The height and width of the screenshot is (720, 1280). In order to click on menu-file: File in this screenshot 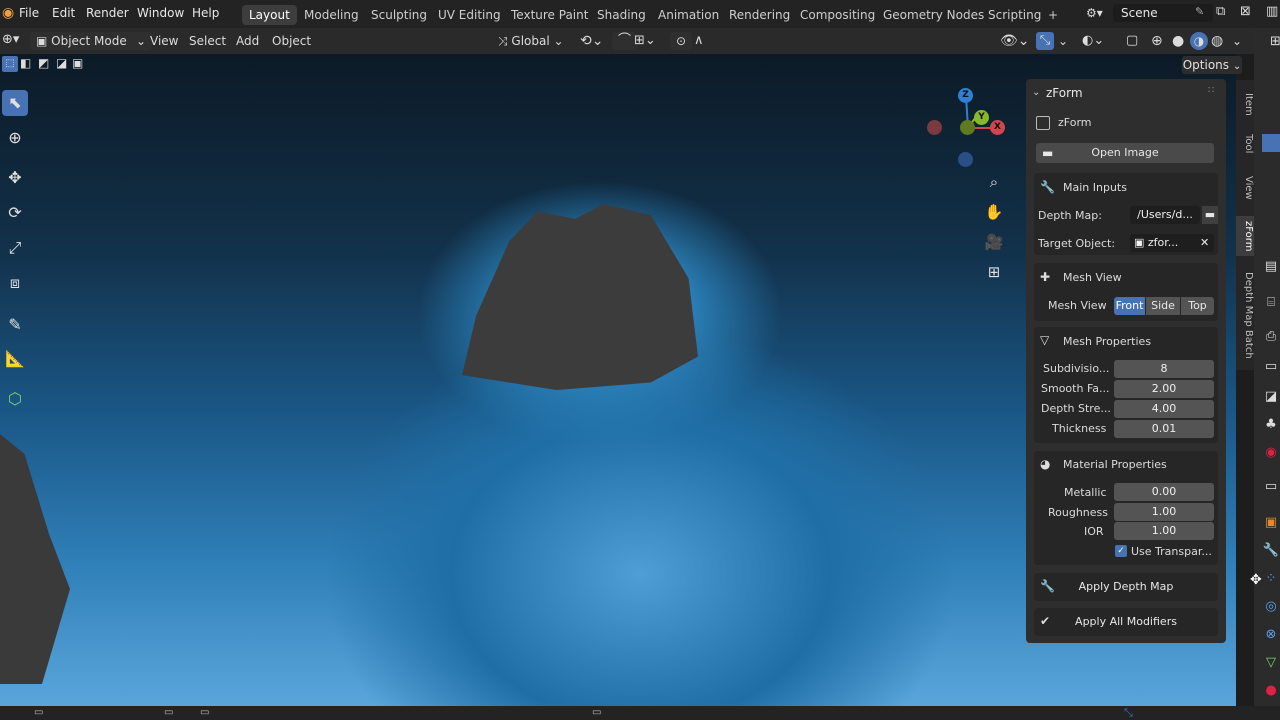, I will do `click(29, 13)`.